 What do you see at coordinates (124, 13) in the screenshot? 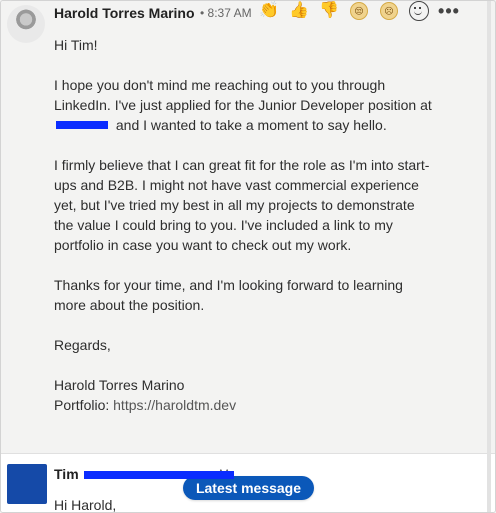
I see `sender-name: Harold Torres Marino` at bounding box center [124, 13].